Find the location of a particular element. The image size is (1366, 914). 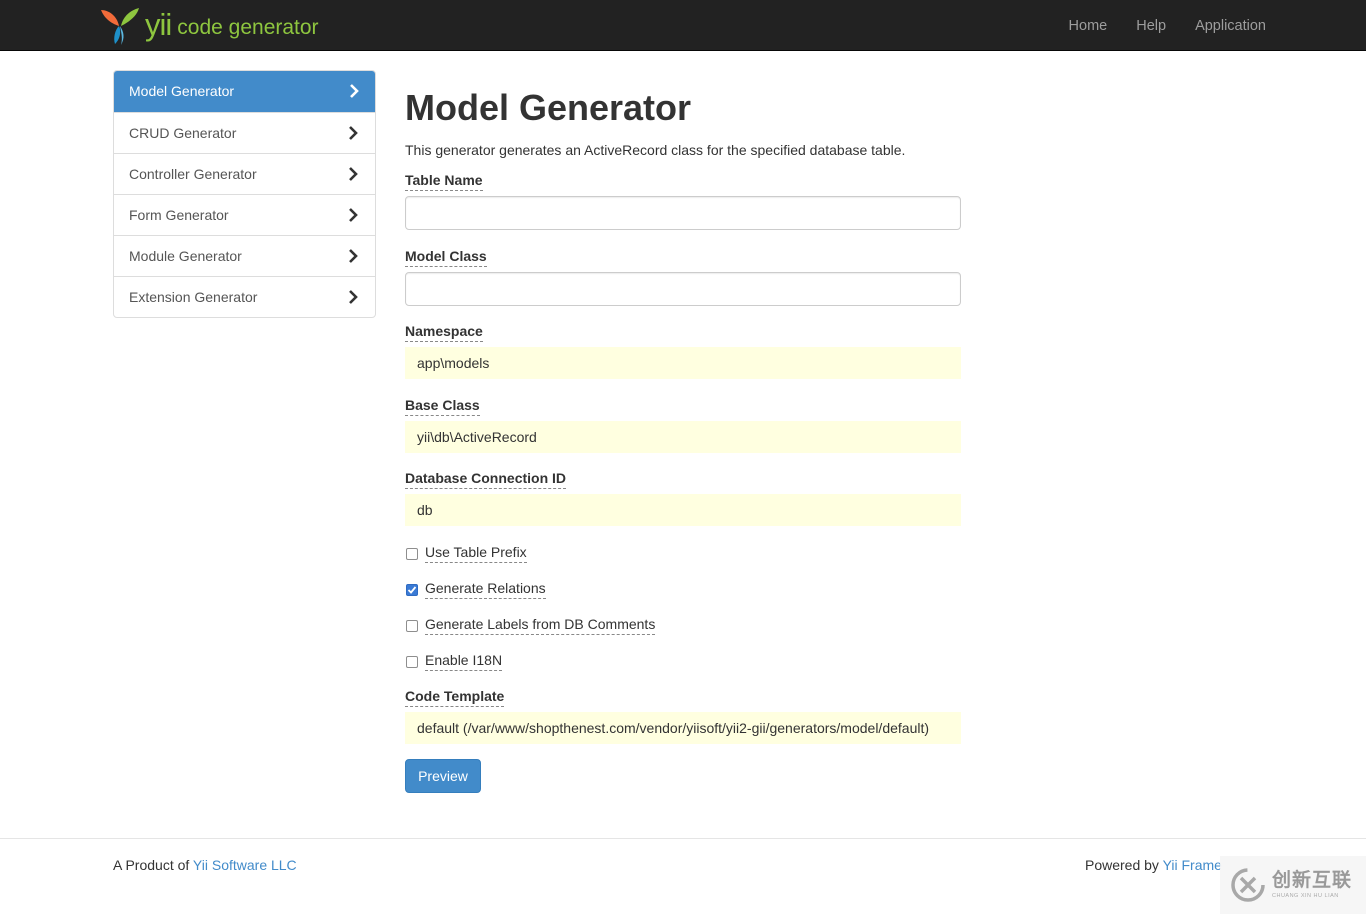

base-class-label: Base Class is located at coordinates (442, 406).